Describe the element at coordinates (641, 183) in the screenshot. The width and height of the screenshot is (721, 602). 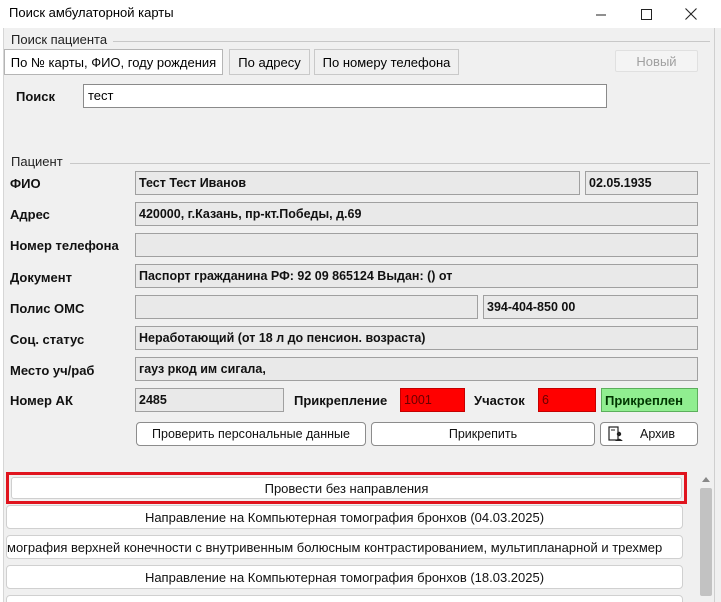
I see `birth-date-field: 02.05.1935` at that location.